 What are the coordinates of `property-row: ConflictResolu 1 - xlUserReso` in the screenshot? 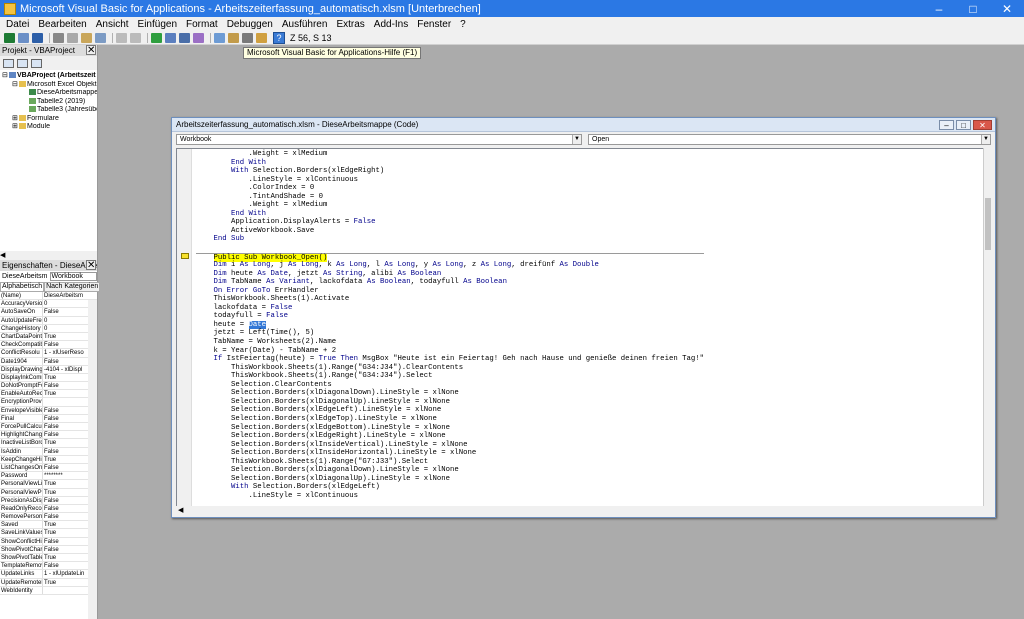 It's located at (48, 353).